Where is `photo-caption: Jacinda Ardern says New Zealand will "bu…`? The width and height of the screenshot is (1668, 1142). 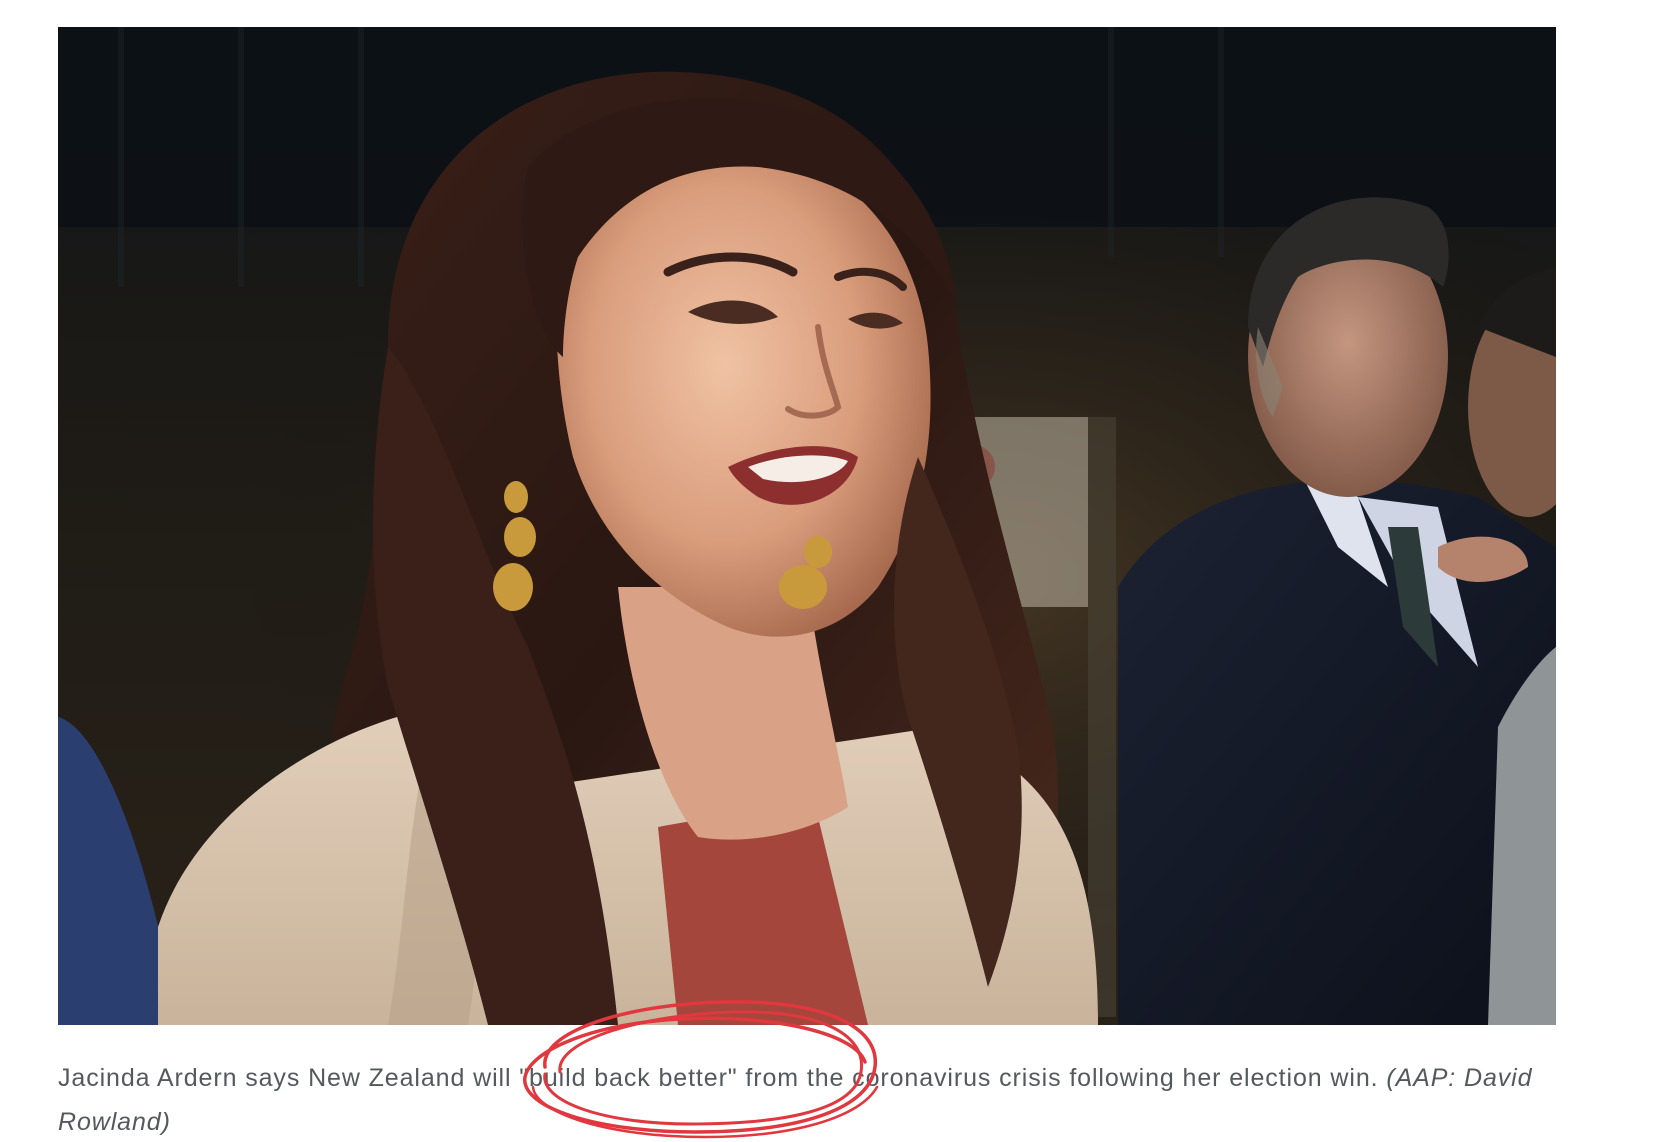
photo-caption: Jacinda Ardern says New Zealand will "bu… is located at coordinates (808, 1099).